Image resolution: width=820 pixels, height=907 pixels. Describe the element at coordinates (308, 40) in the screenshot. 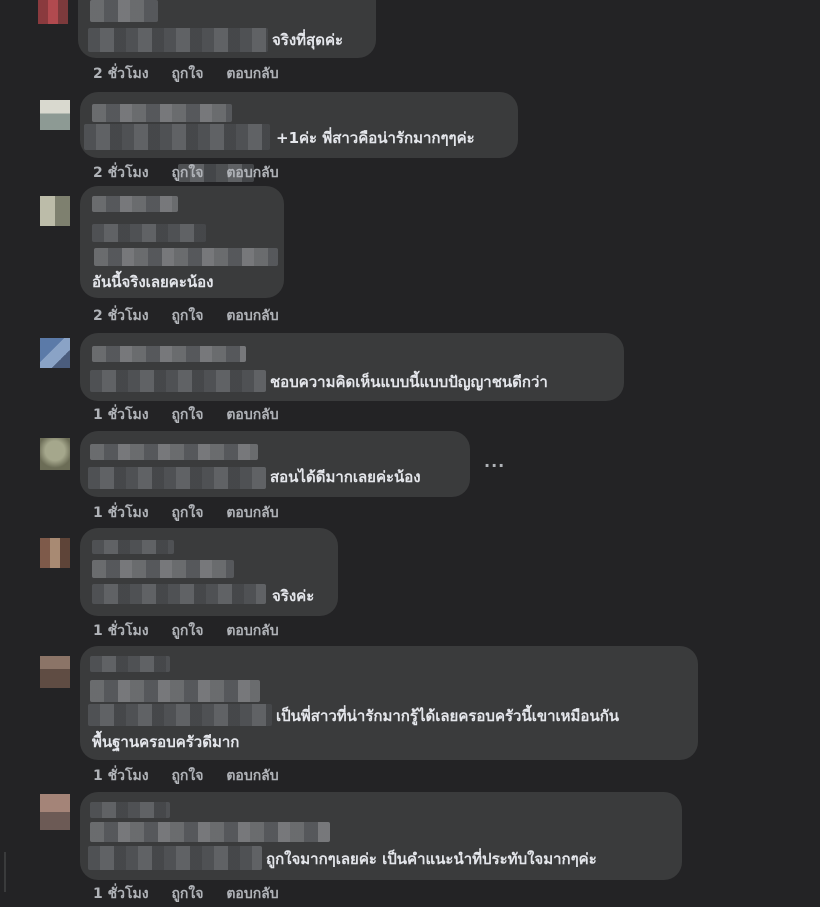

I see `comment-text: จริงที่สุดค่ะ` at that location.